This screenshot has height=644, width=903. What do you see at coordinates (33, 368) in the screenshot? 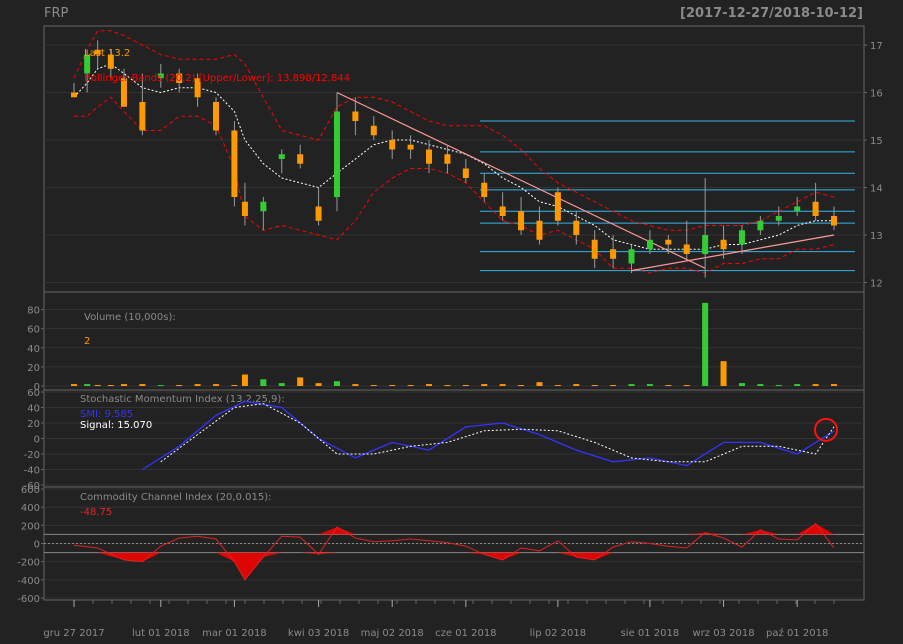
I see `y-tick-label-volume: 20` at bounding box center [33, 368].